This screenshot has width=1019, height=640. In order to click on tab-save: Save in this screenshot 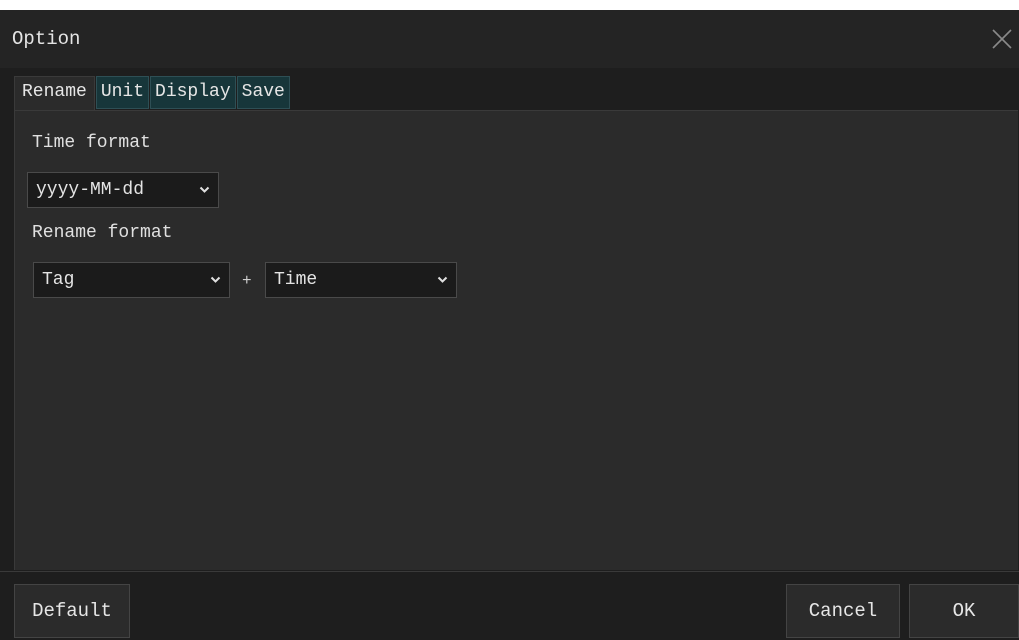, I will do `click(263, 92)`.